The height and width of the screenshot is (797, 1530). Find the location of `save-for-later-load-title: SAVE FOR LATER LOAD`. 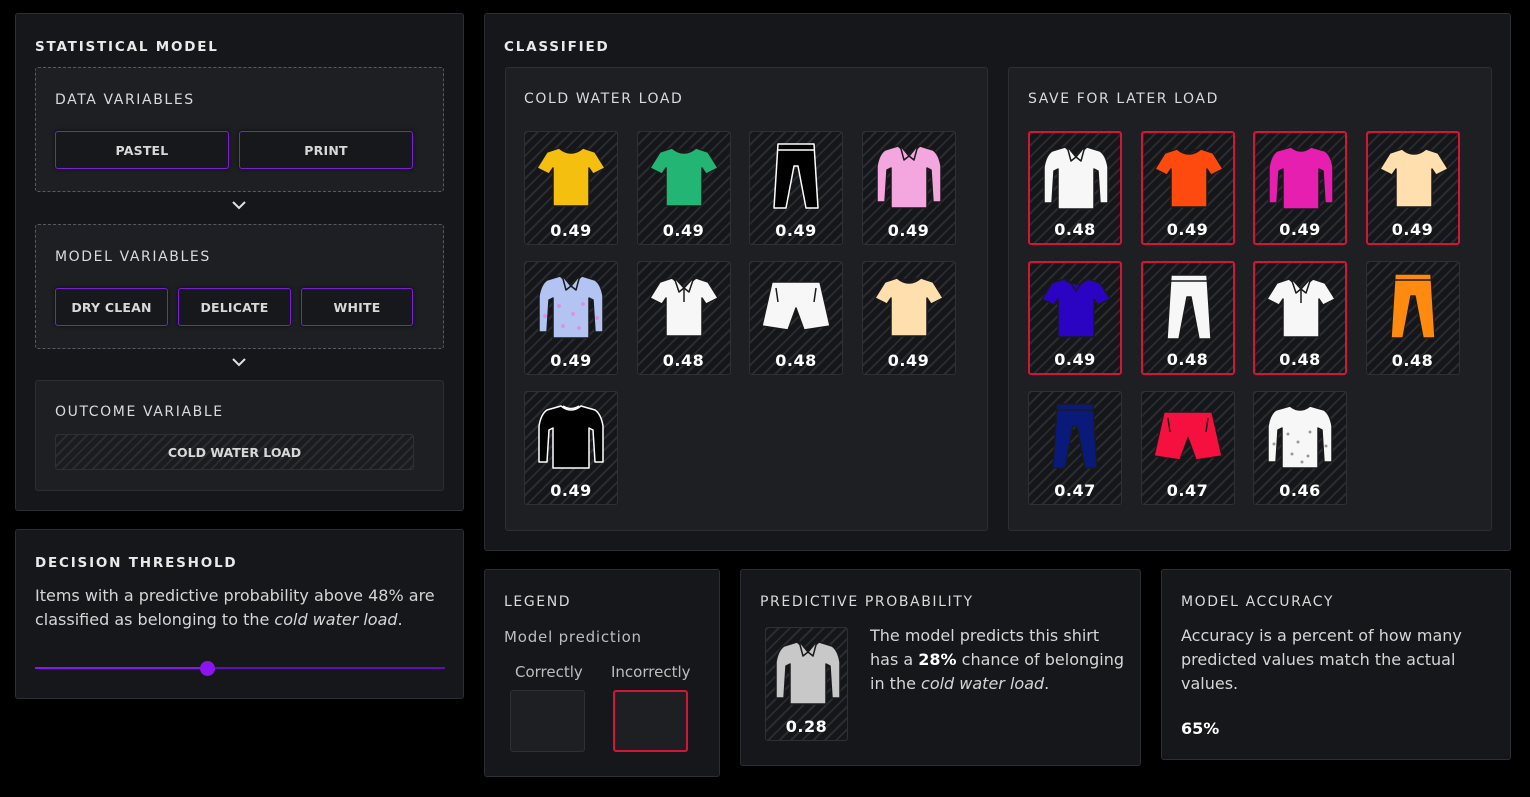

save-for-later-load-title: SAVE FOR LATER LOAD is located at coordinates (1123, 99).